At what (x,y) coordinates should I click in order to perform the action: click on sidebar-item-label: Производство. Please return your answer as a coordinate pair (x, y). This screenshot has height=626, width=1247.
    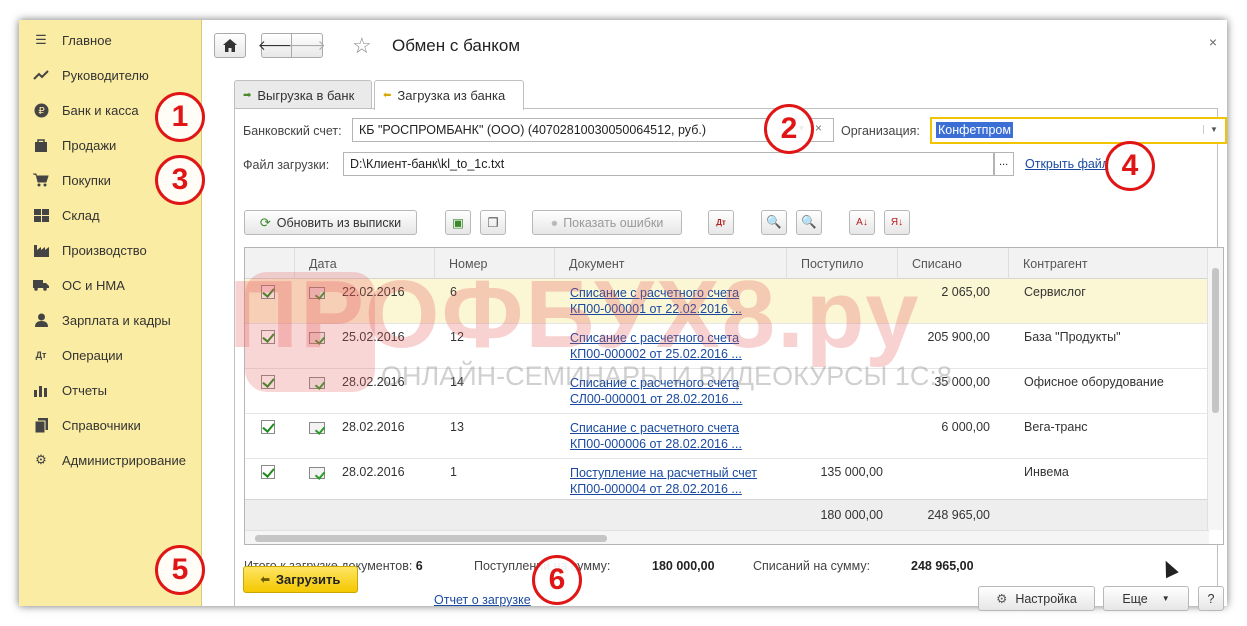
    Looking at the image, I should click on (104, 250).